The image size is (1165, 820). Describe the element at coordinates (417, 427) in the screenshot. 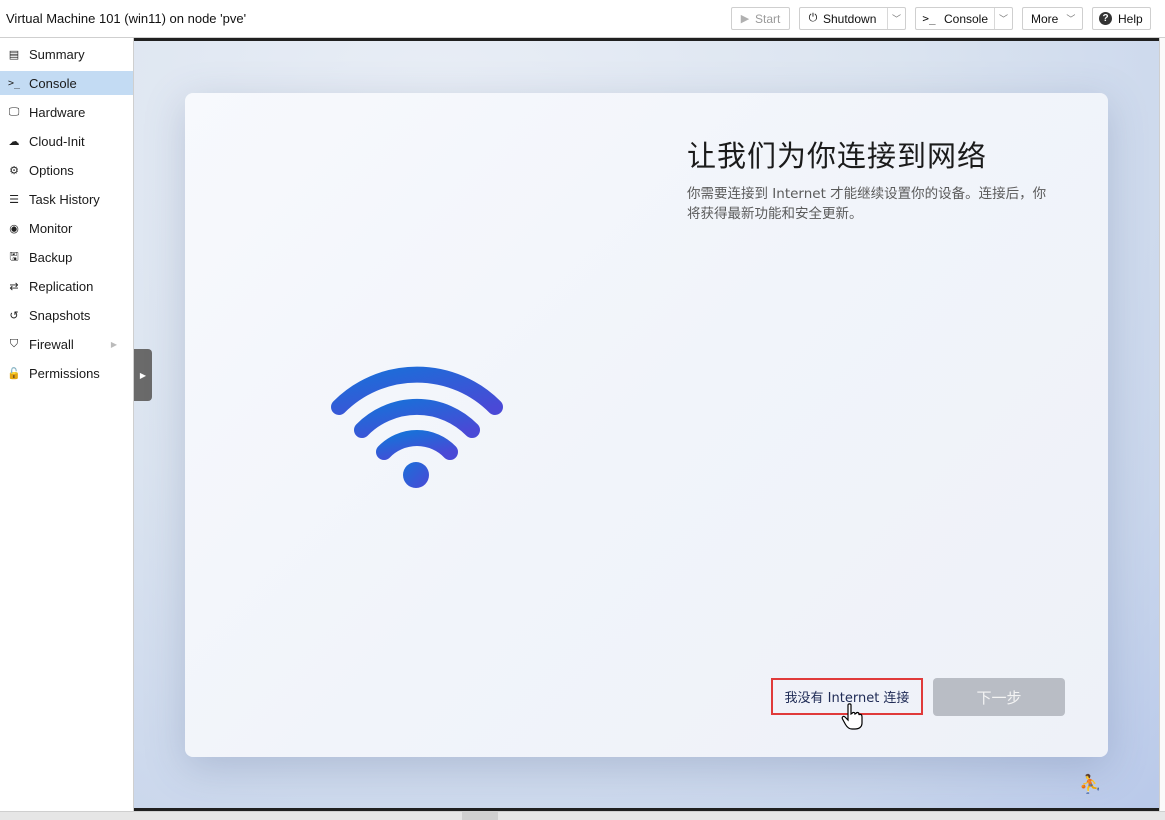

I see `wifi-icon` at that location.